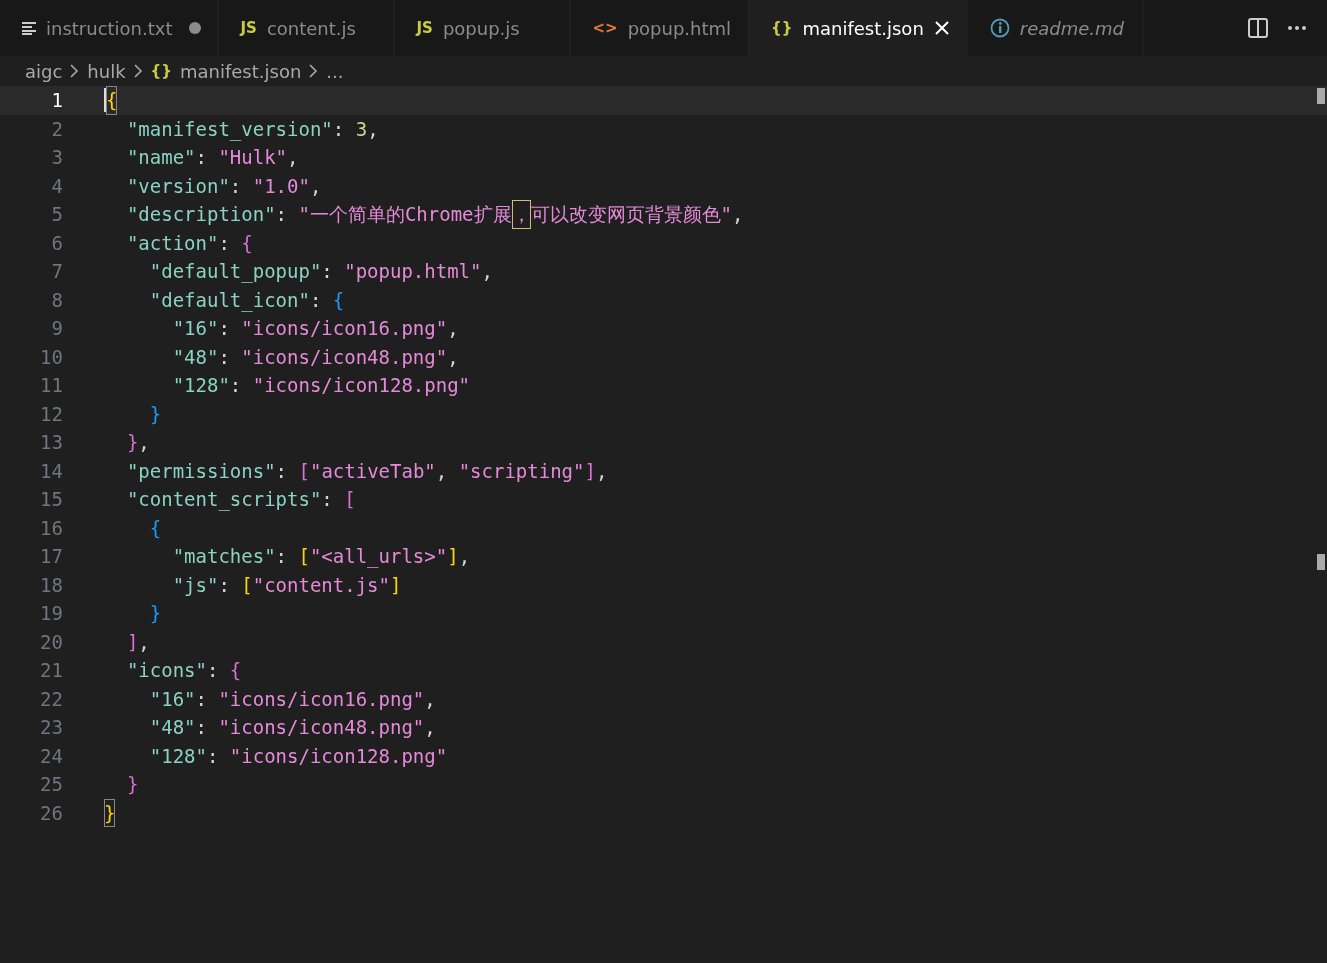  I want to click on line-number: 10, so click(51, 357).